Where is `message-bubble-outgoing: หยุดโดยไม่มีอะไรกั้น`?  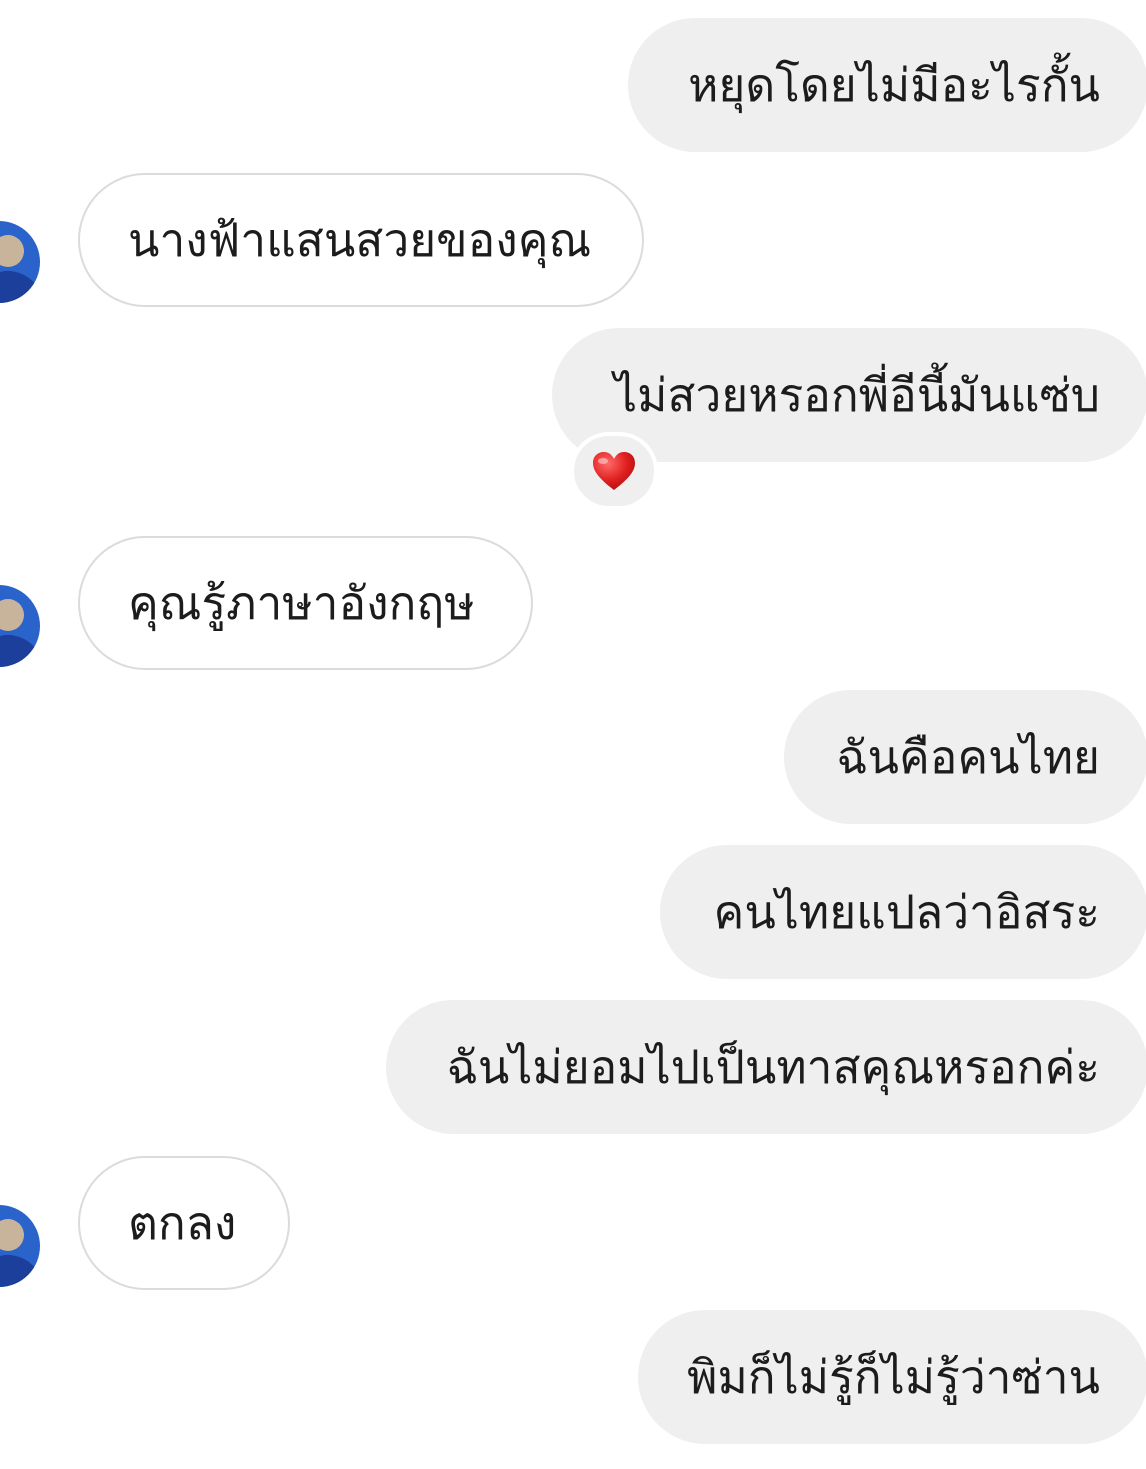 message-bubble-outgoing: หยุดโดยไม่มีอะไรกั้น is located at coordinates (887, 85).